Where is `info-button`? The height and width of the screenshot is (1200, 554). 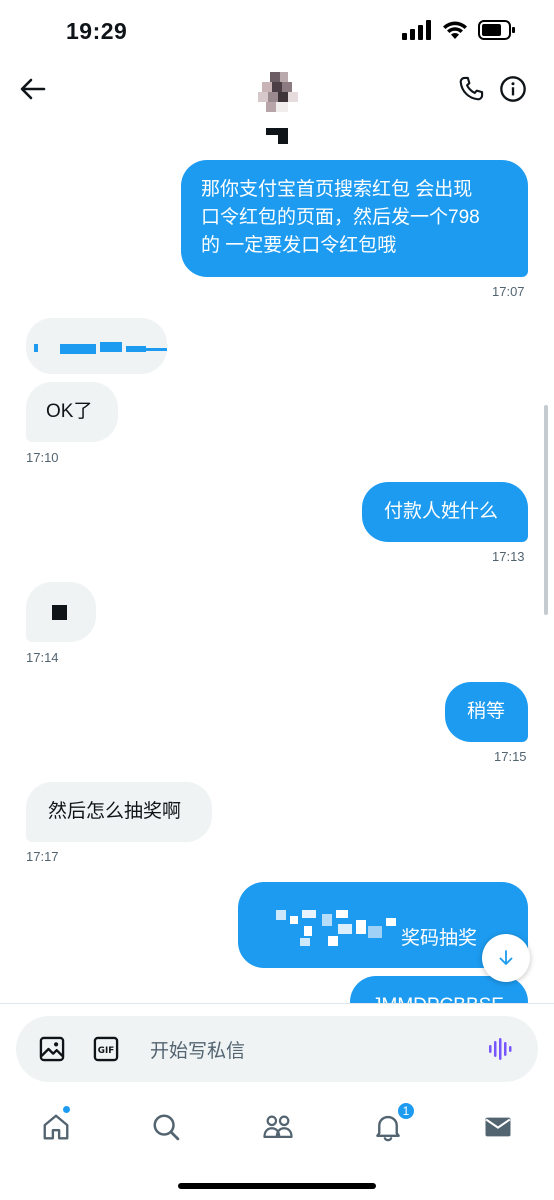 info-button is located at coordinates (513, 89).